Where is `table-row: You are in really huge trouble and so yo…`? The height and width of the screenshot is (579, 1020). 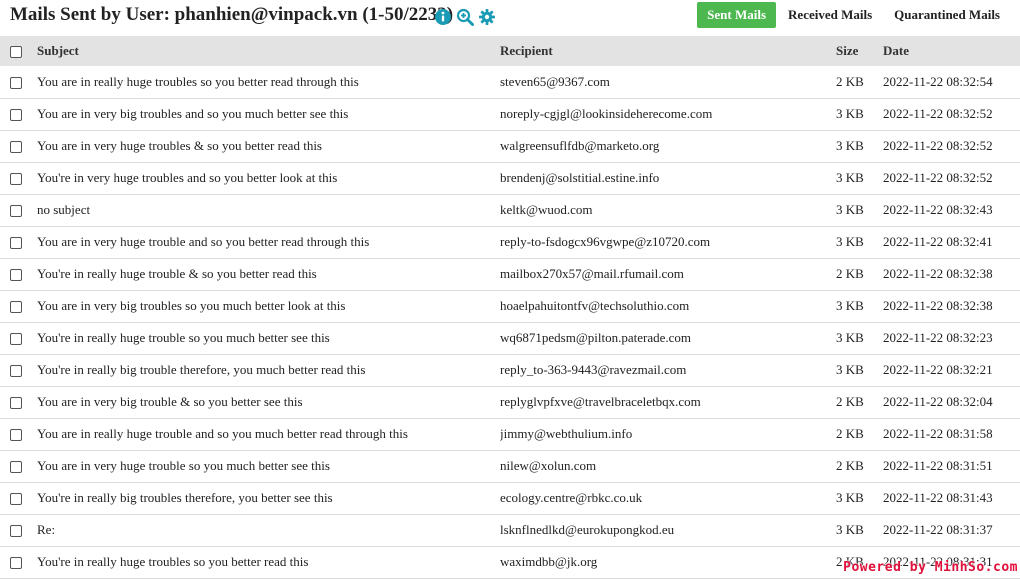 table-row: You are in really huge trouble and so yo… is located at coordinates (510, 434).